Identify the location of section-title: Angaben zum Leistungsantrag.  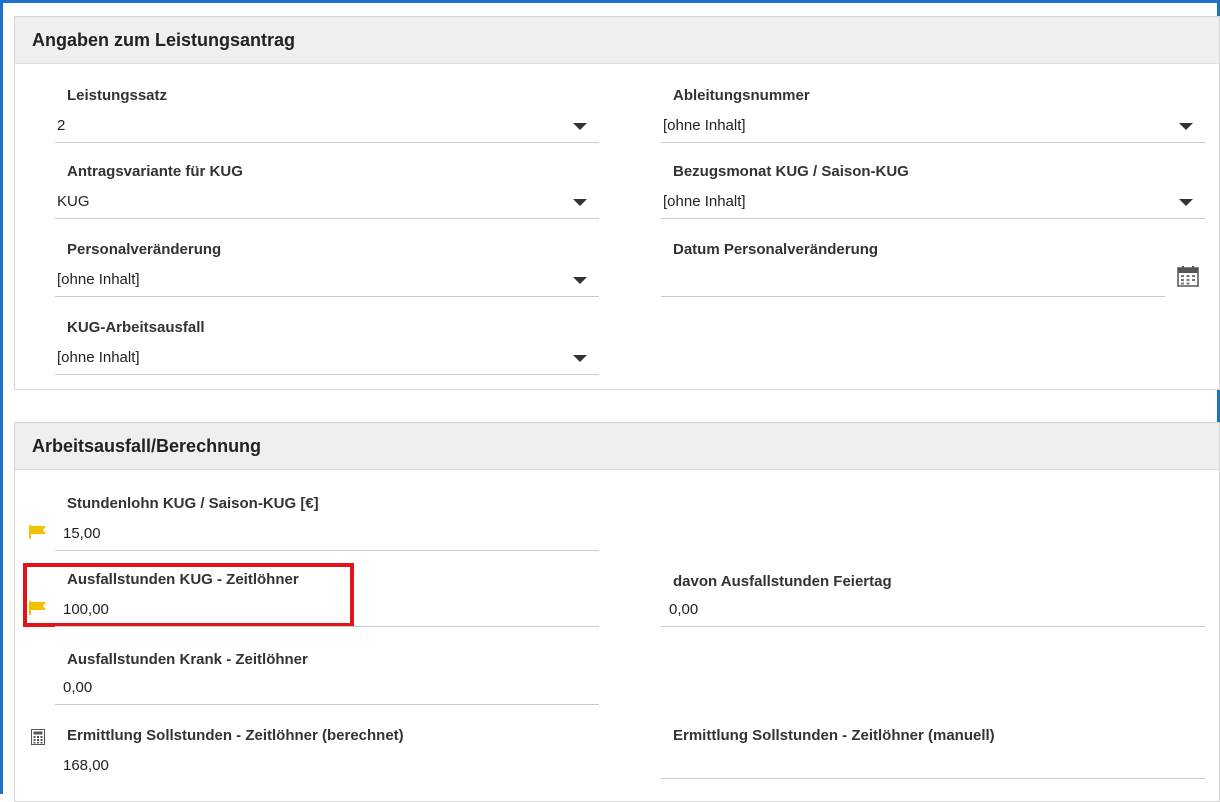
(164, 40).